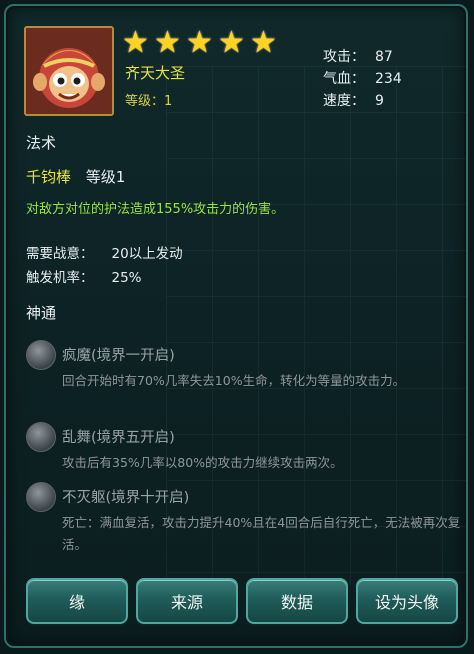  I want to click on abilities-section-title: 神通, so click(41, 313).